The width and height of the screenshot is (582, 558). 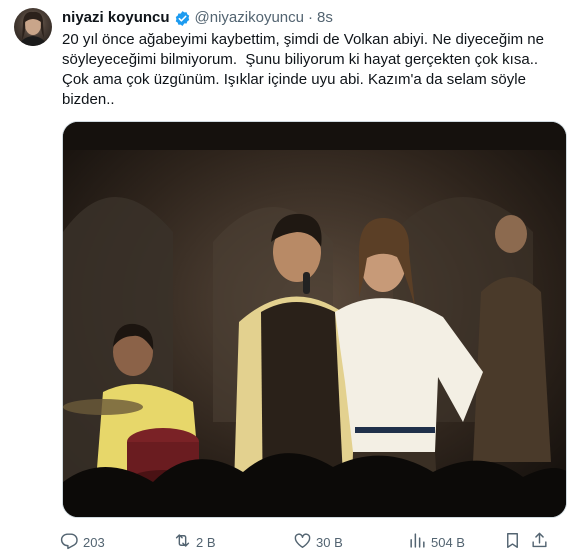 I want to click on tweet-header: niyazi koyuncu @niyazikoyuncu · 8s, so click(x=197, y=18).